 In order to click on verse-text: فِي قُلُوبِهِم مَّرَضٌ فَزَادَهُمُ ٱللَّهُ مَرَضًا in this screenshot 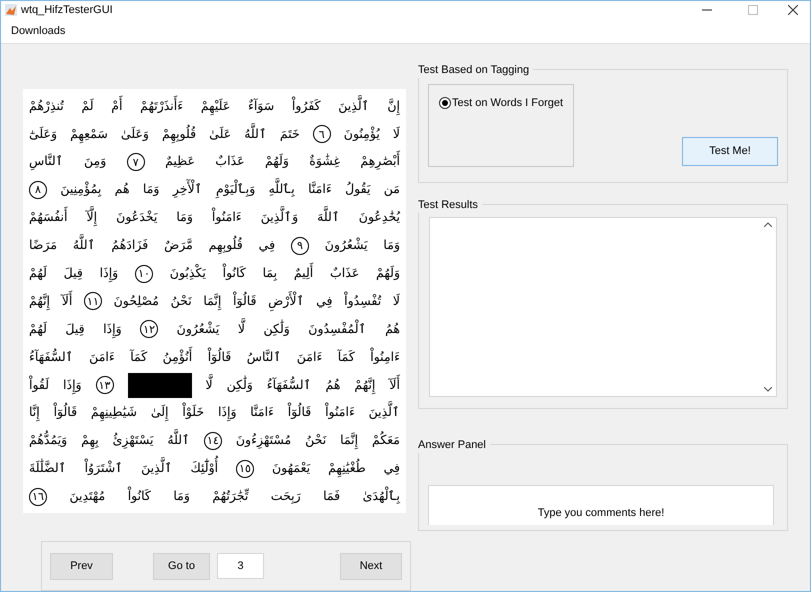, I will do `click(152, 244)`.